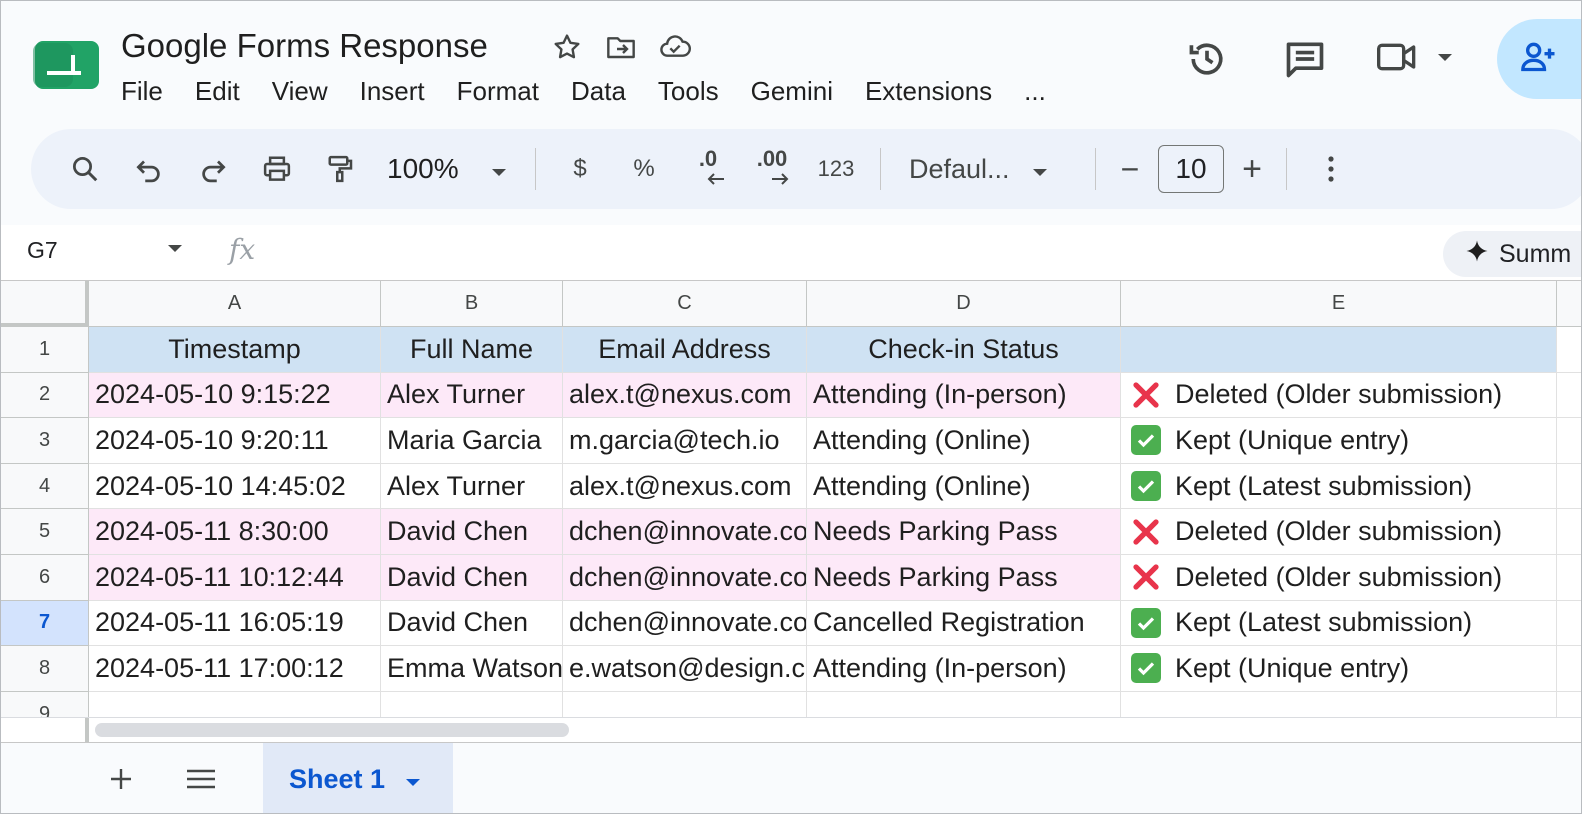 The image size is (1582, 814). What do you see at coordinates (964, 304) in the screenshot?
I see `column-header-d: D` at bounding box center [964, 304].